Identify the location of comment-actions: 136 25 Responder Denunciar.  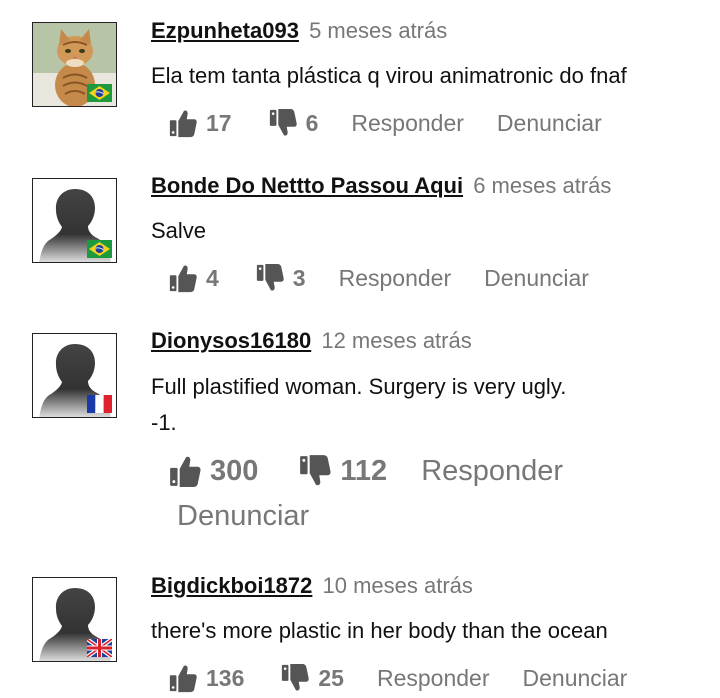
(397, 678).